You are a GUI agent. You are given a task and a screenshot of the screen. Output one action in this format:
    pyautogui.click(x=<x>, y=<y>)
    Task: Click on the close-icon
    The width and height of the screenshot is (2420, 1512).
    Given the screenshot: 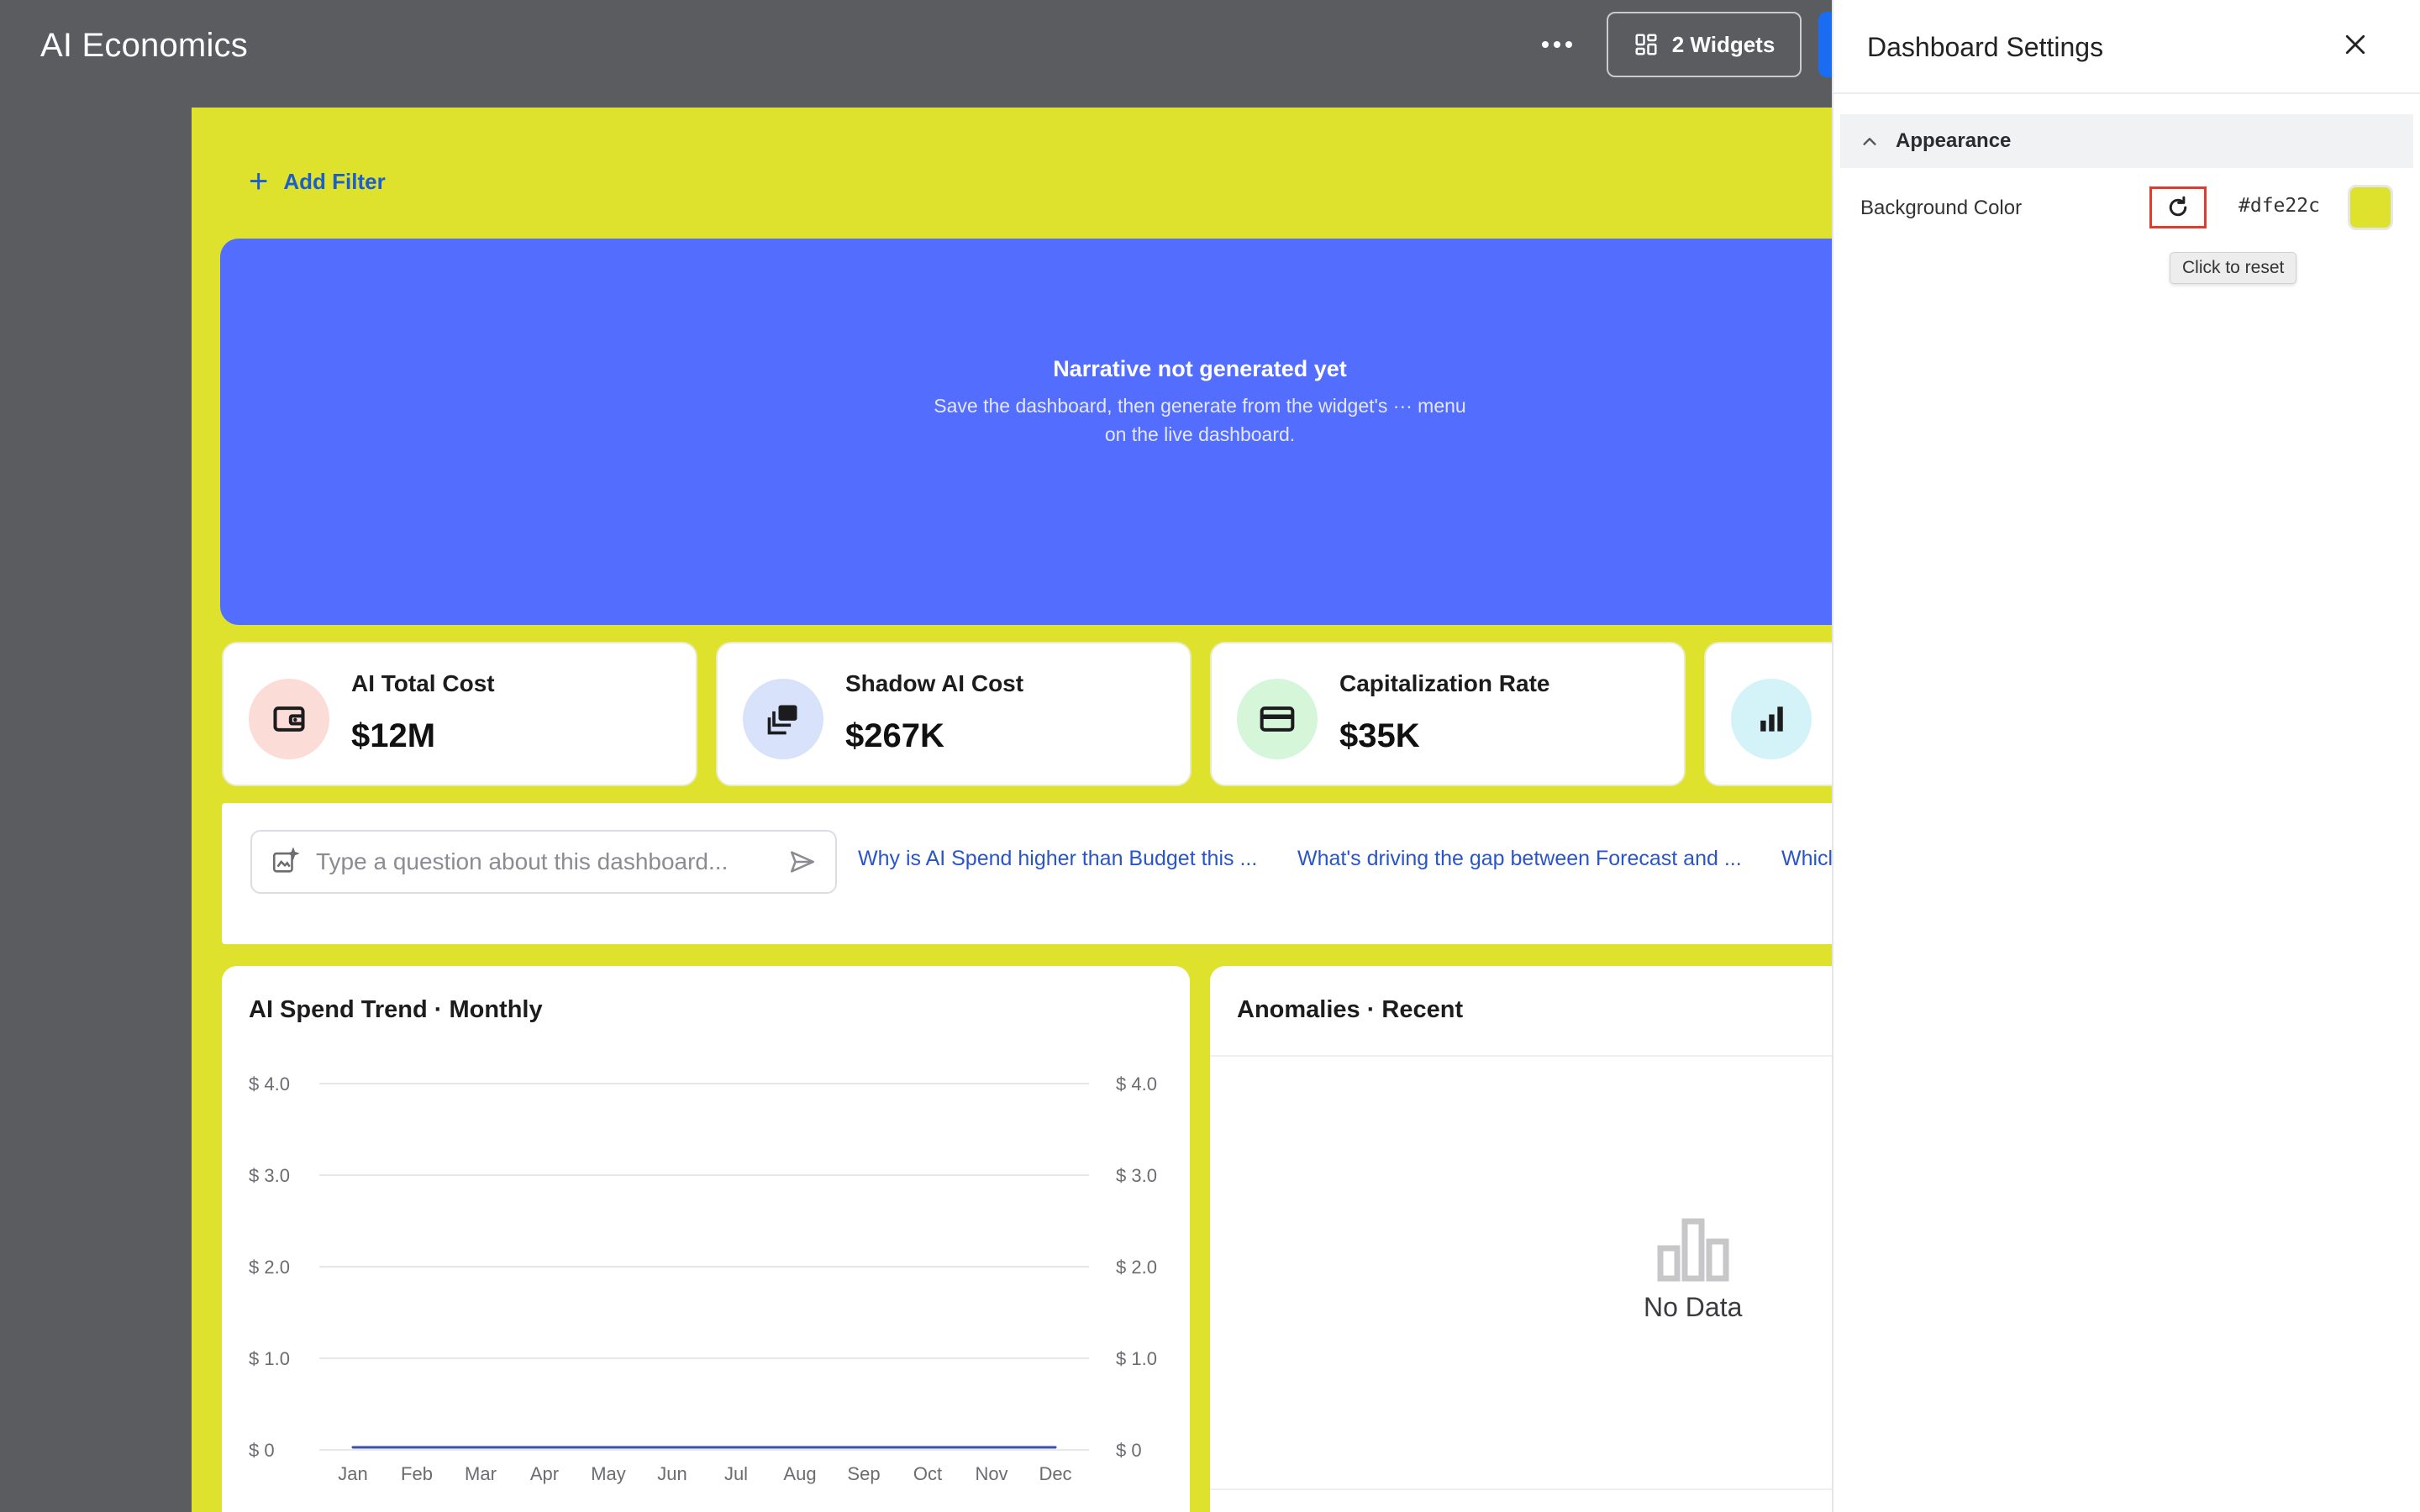 What is the action you would take?
    pyautogui.click(x=2355, y=44)
    